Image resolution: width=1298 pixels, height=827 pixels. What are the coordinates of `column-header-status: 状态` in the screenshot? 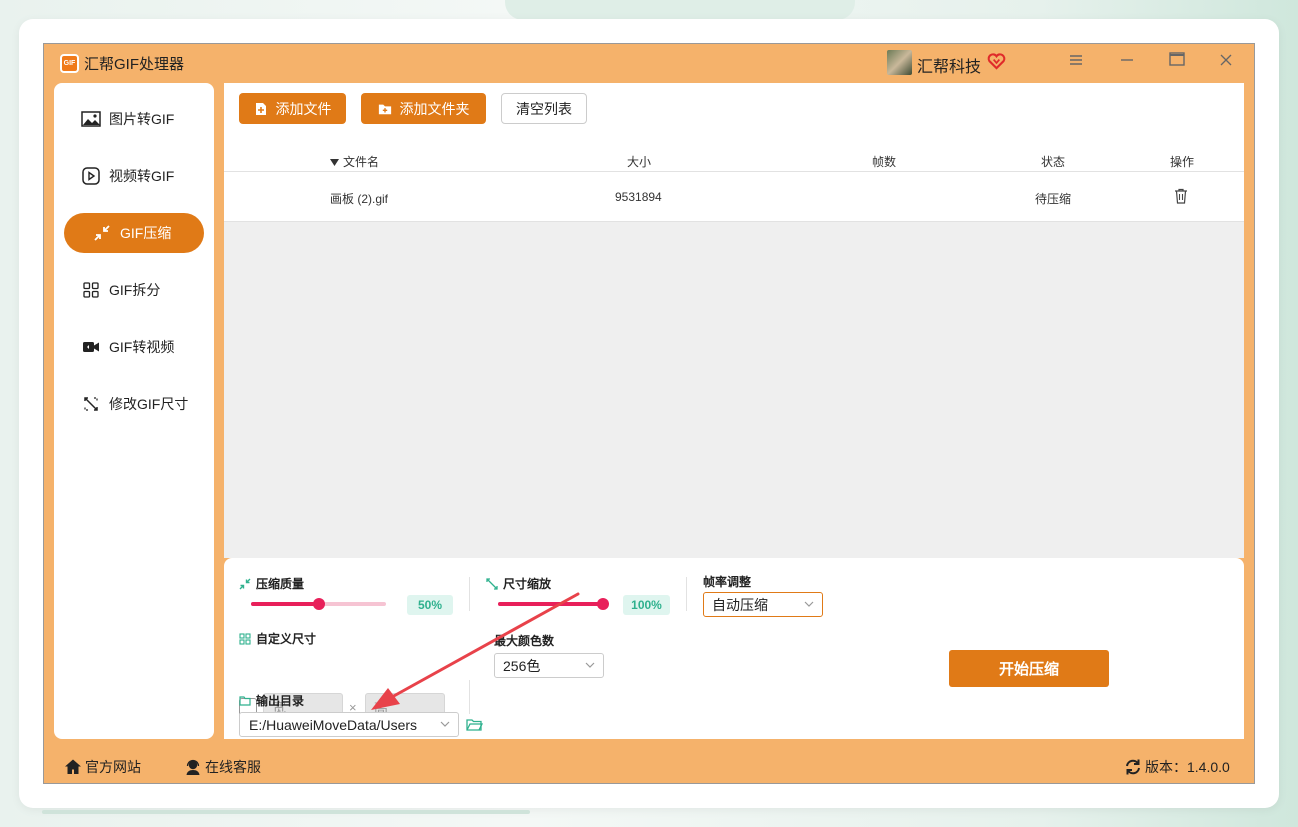 It's located at (1053, 161).